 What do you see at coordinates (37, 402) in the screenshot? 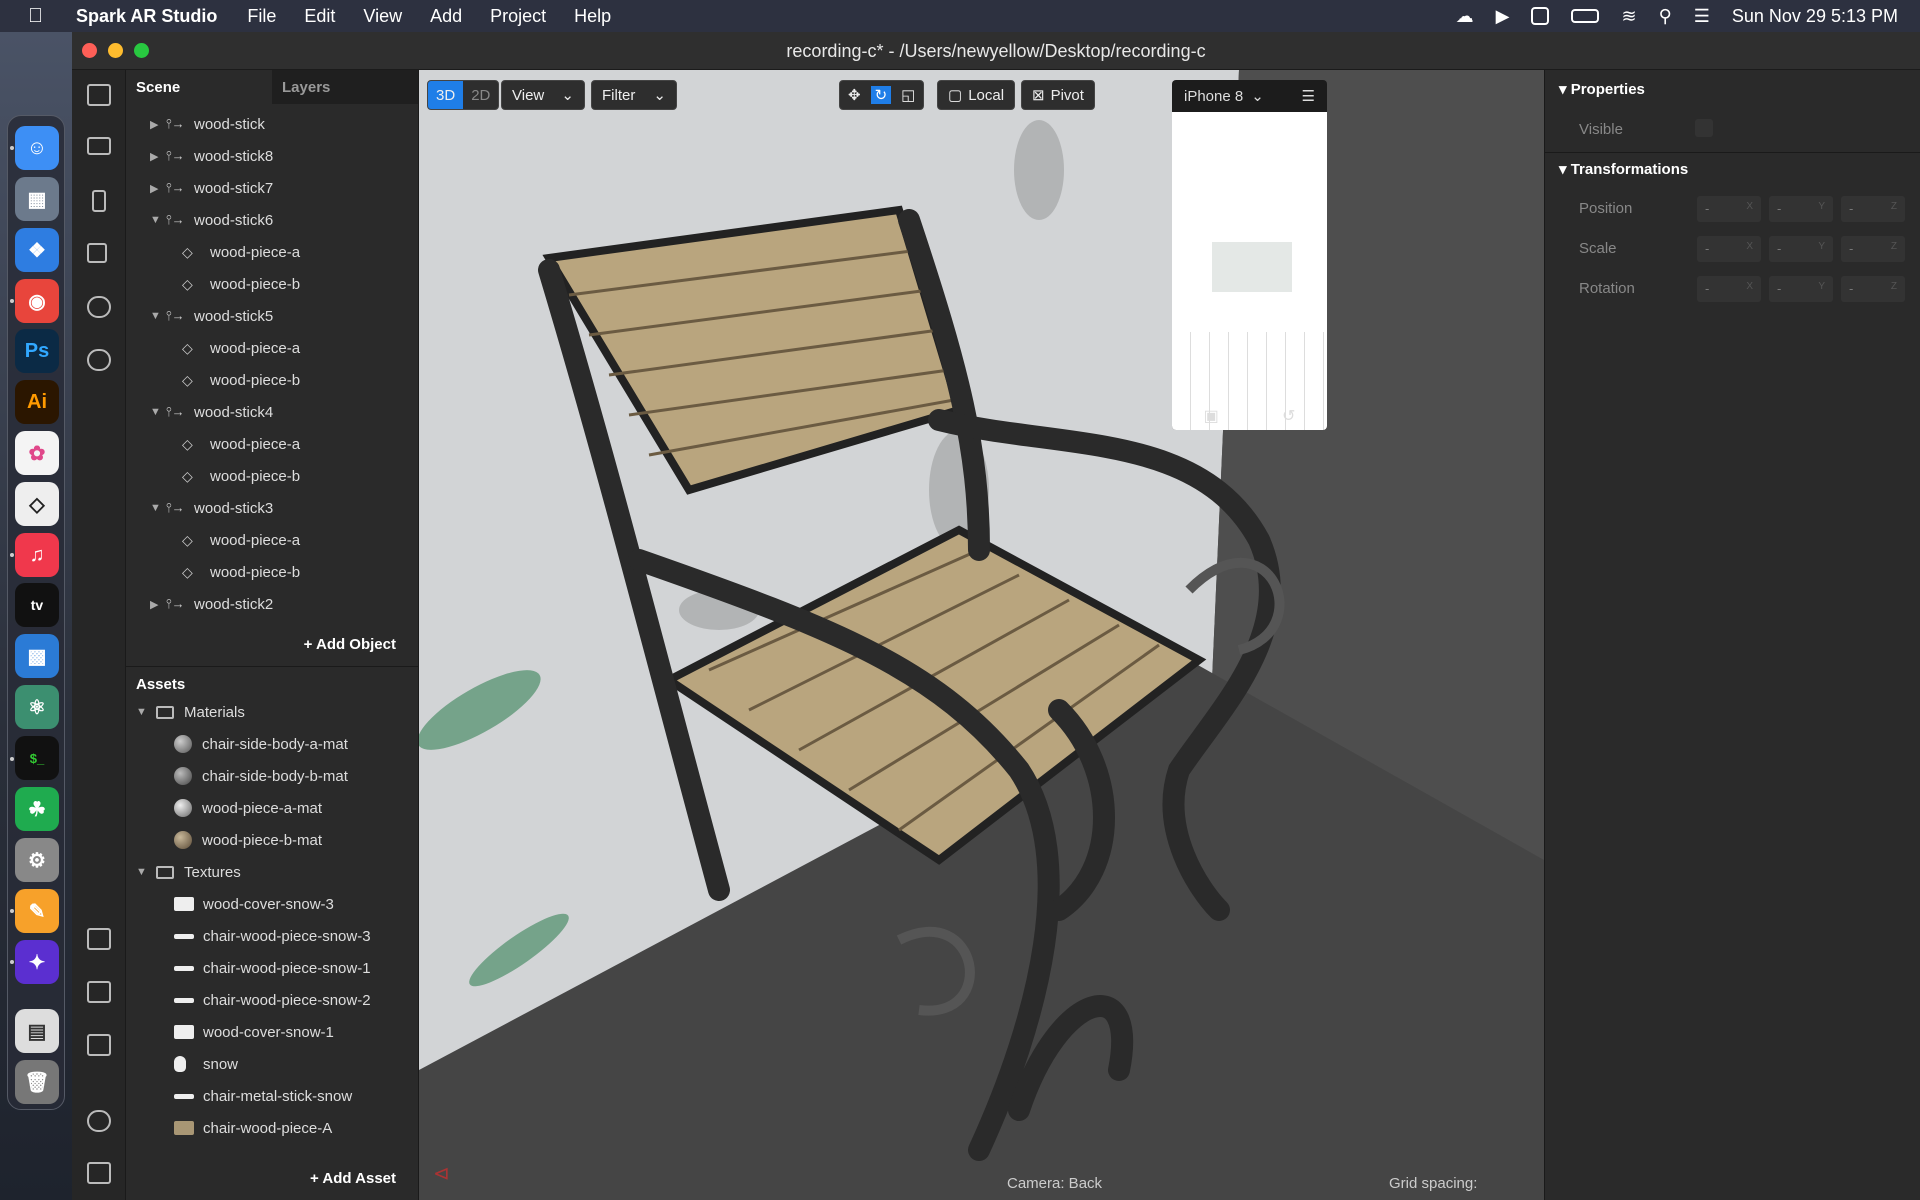
I see `illustrator-icon: Ai` at bounding box center [37, 402].